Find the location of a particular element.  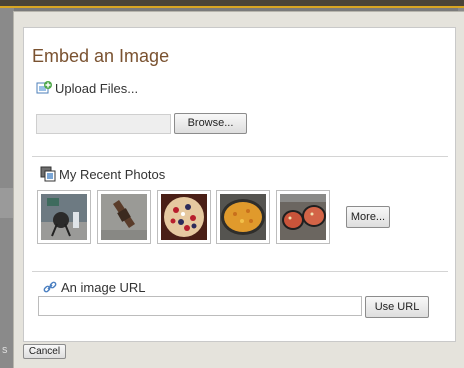

background-page-left is located at coordinates (7, 188).